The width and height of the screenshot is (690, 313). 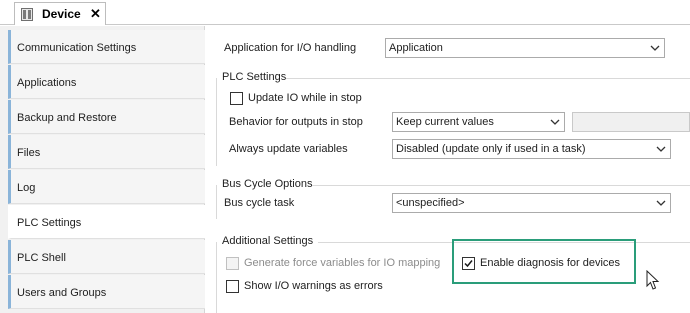 What do you see at coordinates (631, 122) in the screenshot?
I see `behavior-extra-field` at bounding box center [631, 122].